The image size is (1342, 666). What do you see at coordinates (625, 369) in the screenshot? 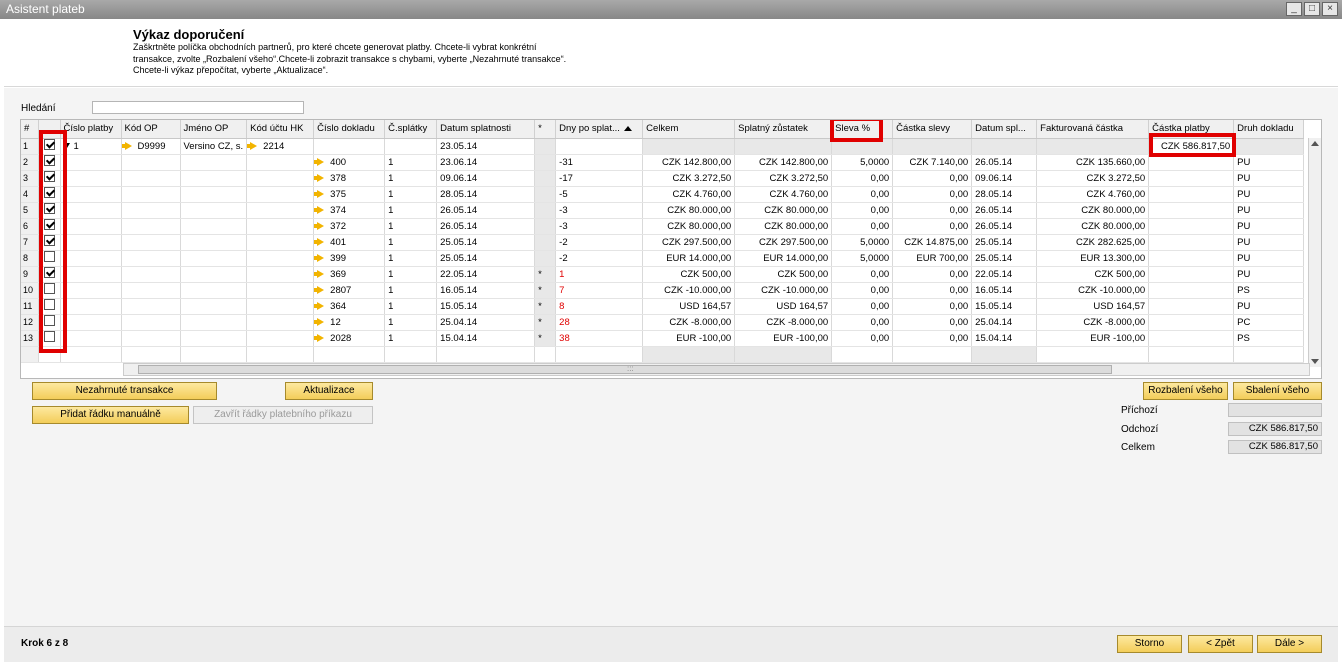
I see `scroll-thumb: :::` at bounding box center [625, 369].